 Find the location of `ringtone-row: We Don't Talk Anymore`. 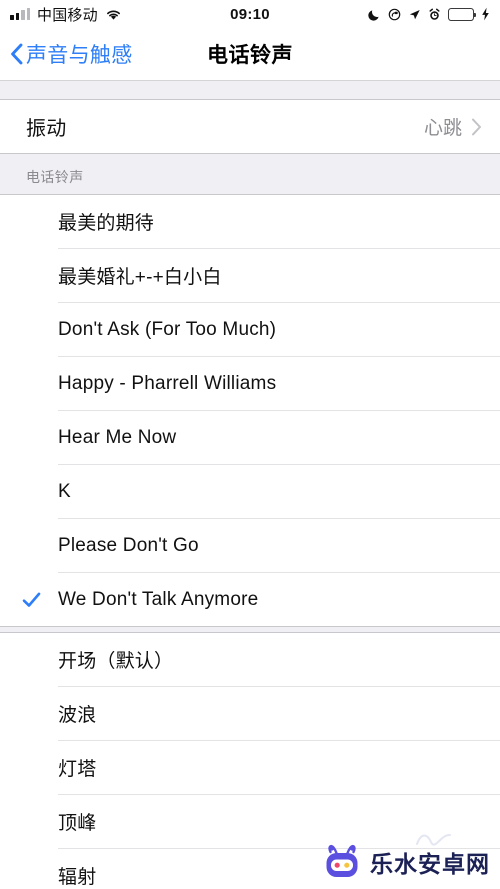

ringtone-row: We Don't Talk Anymore is located at coordinates (250, 599).